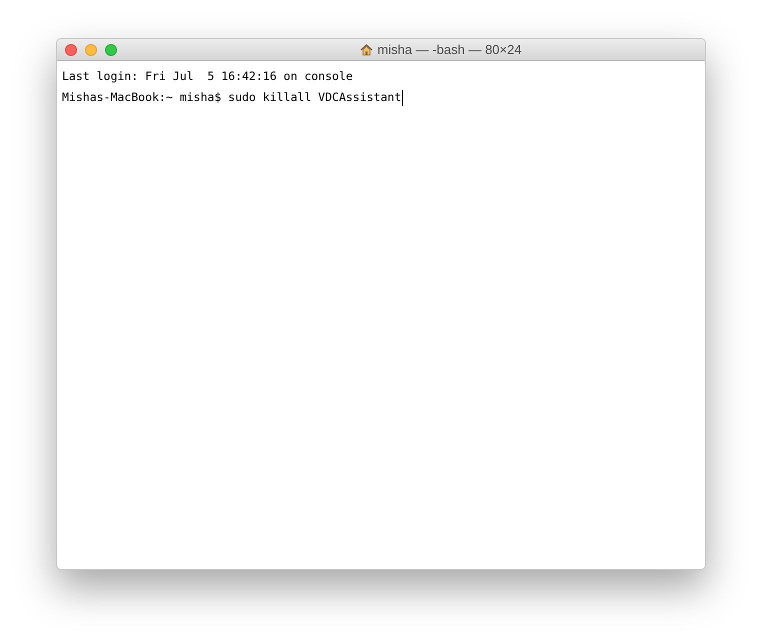  What do you see at coordinates (232, 97) in the screenshot?
I see `terminal-line: Mishas-MacBook:~ misha$ sudo killall VDCAssistant` at bounding box center [232, 97].